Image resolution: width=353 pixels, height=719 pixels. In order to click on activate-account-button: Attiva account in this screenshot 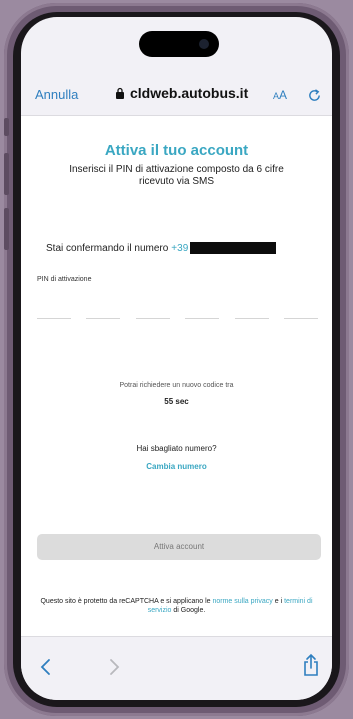, I will do `click(179, 547)`.